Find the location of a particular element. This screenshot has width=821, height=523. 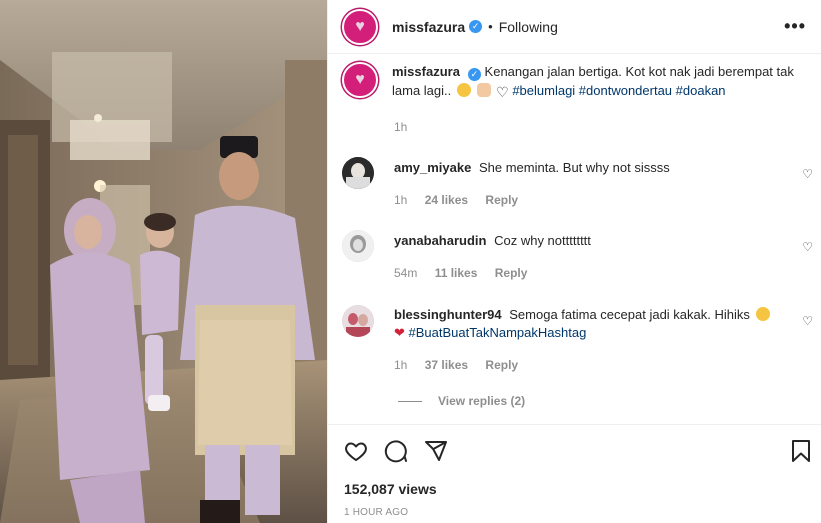

praying-hands-emoji-icon is located at coordinates (483, 90).